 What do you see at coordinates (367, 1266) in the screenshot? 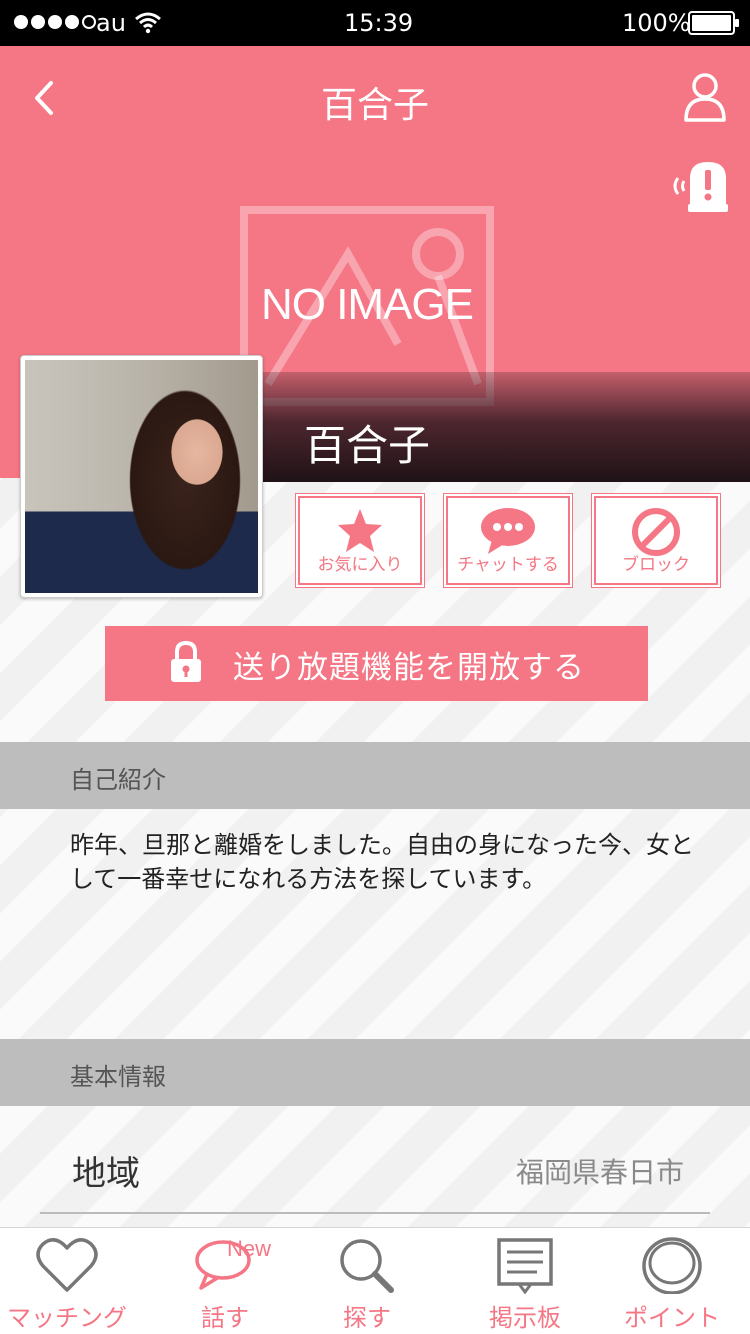
I see `magnifier-icon` at bounding box center [367, 1266].